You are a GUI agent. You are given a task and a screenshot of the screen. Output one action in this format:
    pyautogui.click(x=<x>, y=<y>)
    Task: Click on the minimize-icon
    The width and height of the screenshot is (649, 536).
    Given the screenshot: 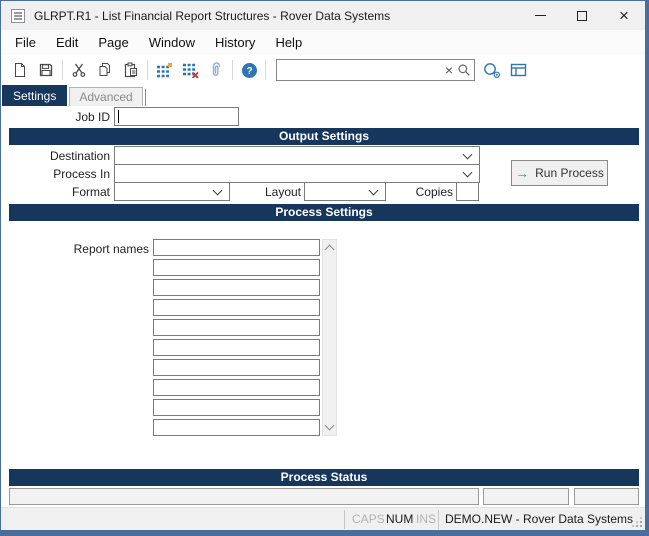 What is the action you would take?
    pyautogui.click(x=540, y=15)
    